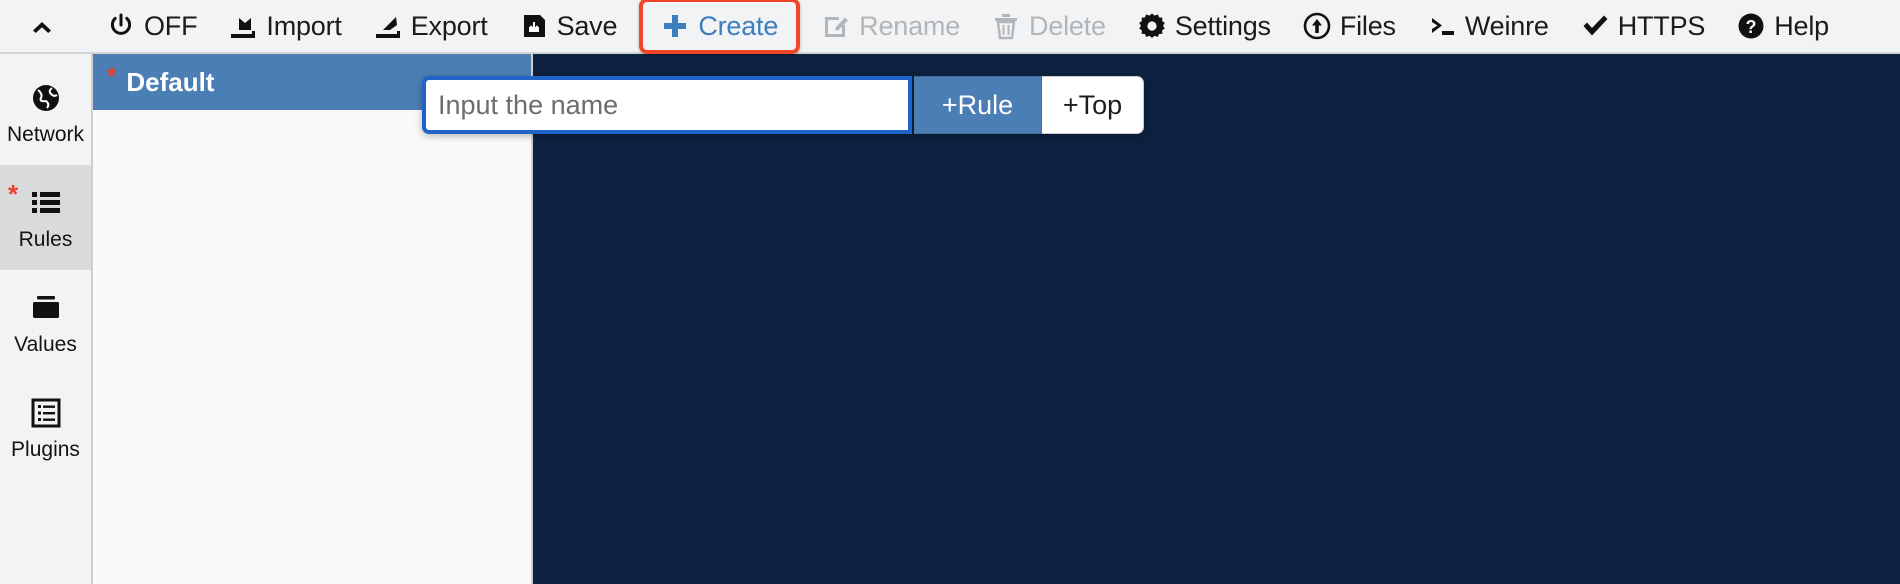  I want to click on weinre-label: Weinre, so click(1506, 25).